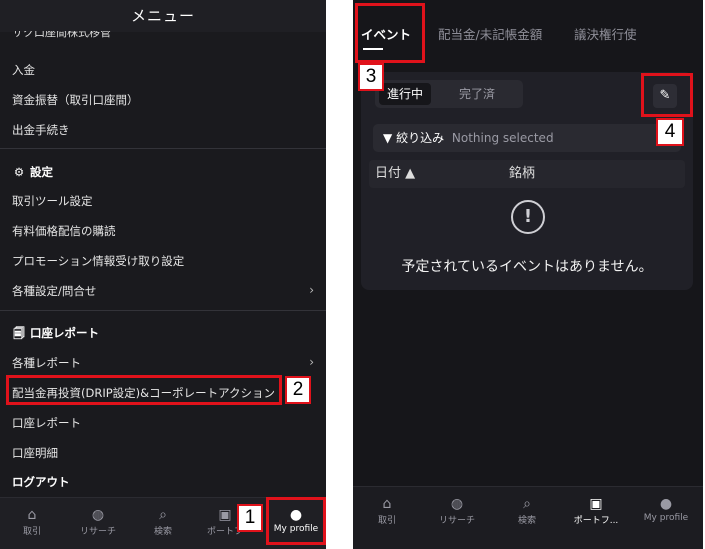 The image size is (705, 549). What do you see at coordinates (98, 261) in the screenshot?
I see `menu-item-promotion-settings: プロモーション情報受け取り設定` at bounding box center [98, 261].